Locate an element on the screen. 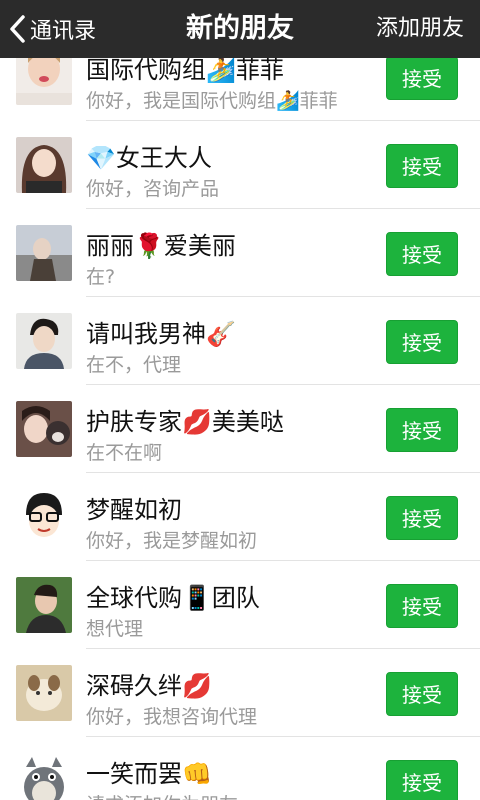 This screenshot has width=480, height=800. friend-message: 你好，我是国际代购组🏄菲菲 is located at coordinates (212, 101).